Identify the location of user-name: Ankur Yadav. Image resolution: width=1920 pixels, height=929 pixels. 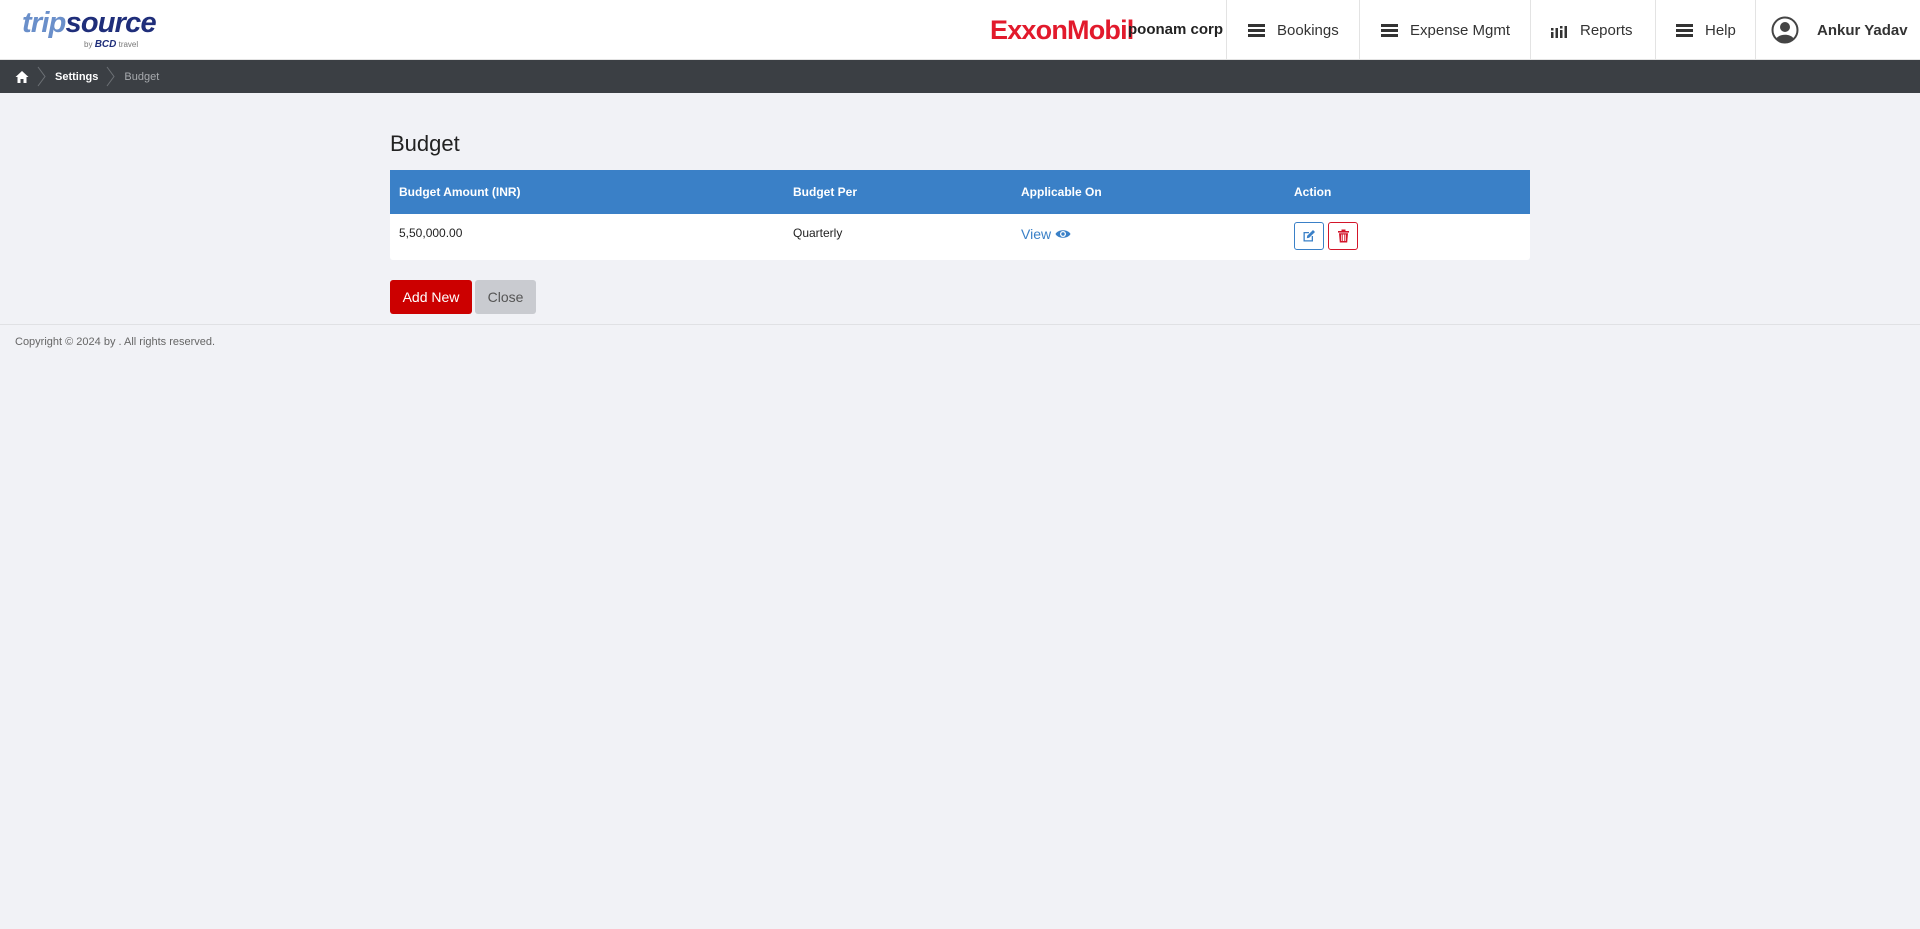
(1862, 30).